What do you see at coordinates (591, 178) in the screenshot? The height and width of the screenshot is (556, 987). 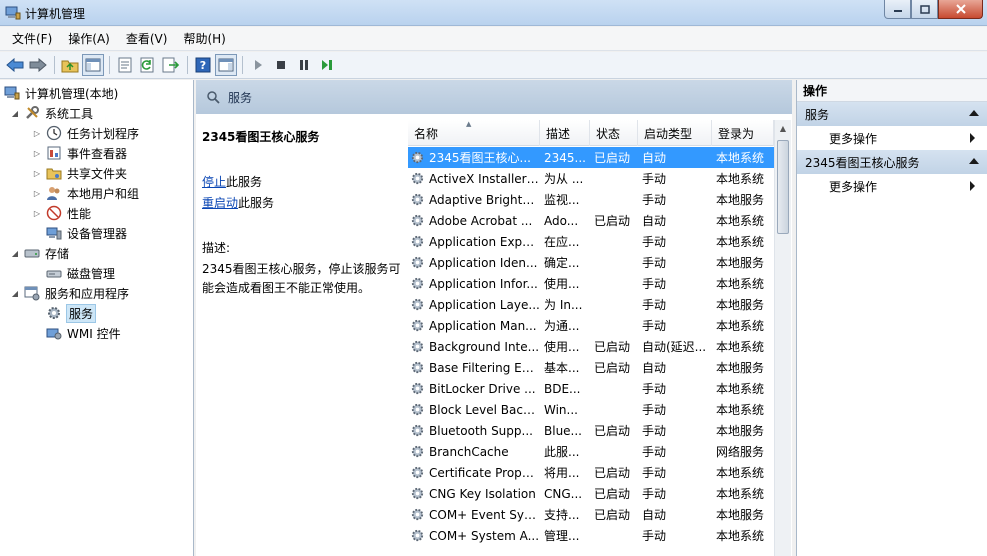 I see `table-row: ActiveX Installer ... 为从 ... 手动 本地系统` at bounding box center [591, 178].